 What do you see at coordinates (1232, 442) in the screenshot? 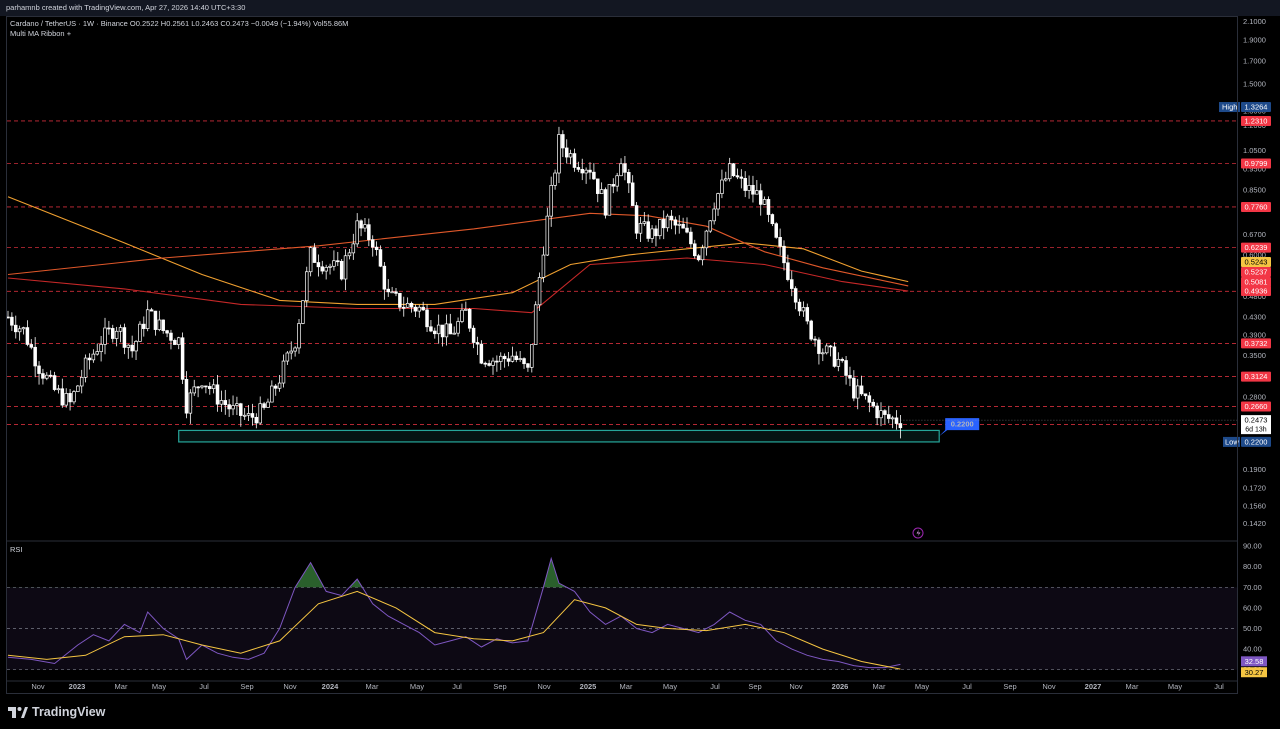
I see `period-low-label: Low` at bounding box center [1232, 442].